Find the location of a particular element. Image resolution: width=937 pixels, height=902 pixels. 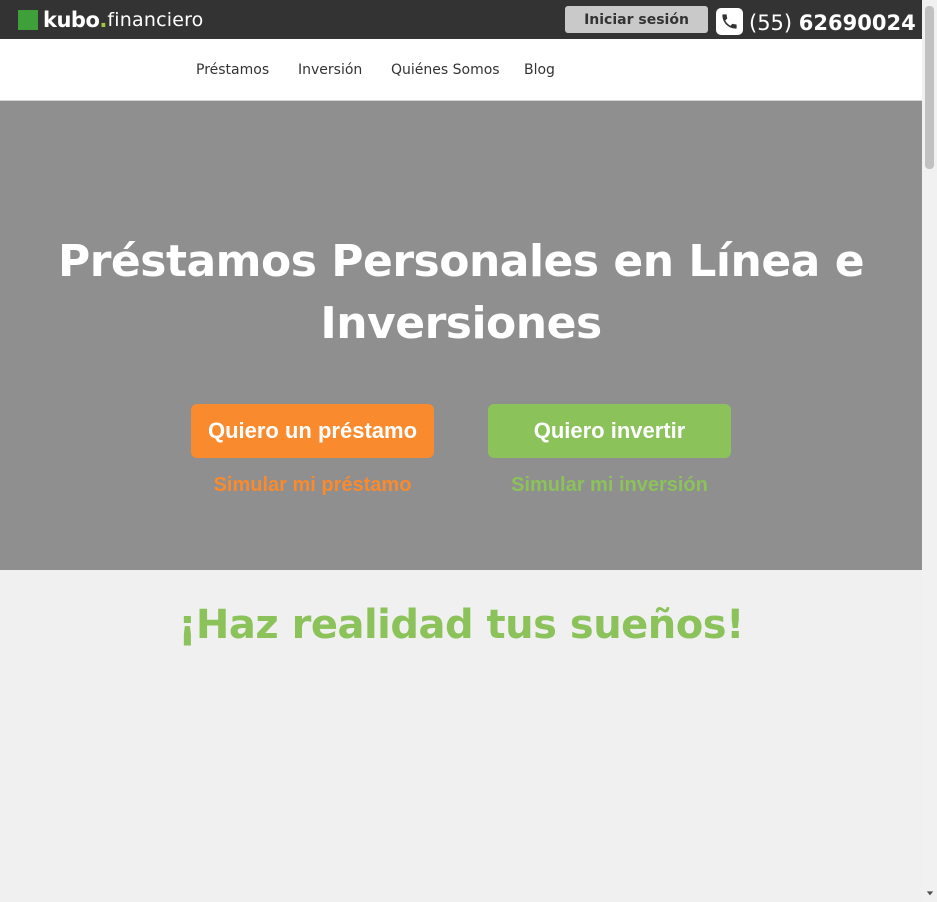

simulate-loan-link: Simular mi préstamo is located at coordinates (312, 485).